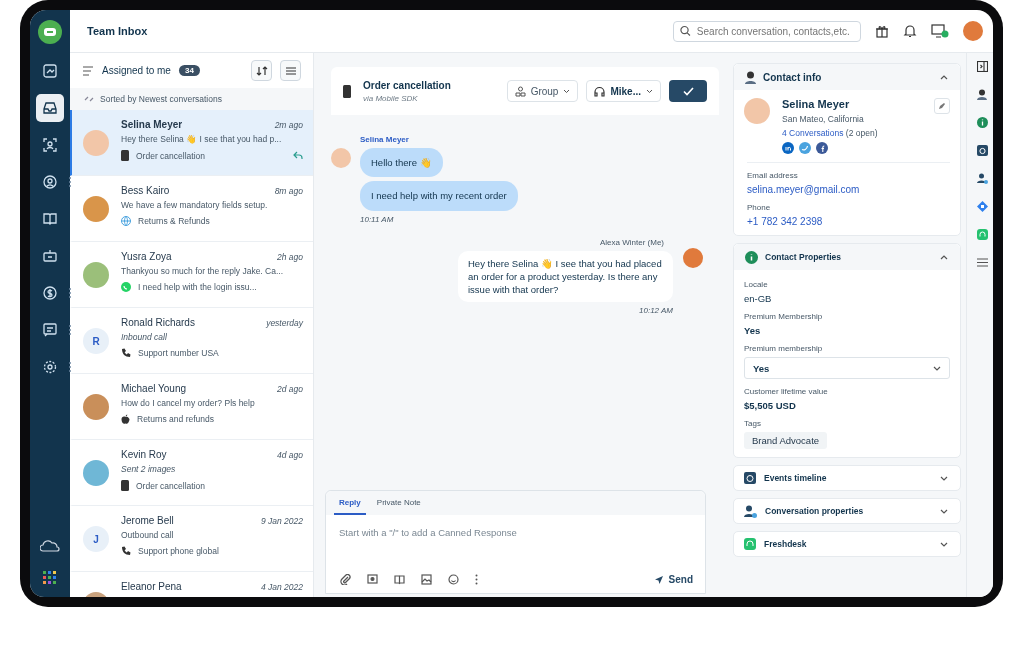 This screenshot has width=1024, height=648. What do you see at coordinates (822, 148) in the screenshot?
I see `facebook-icon` at bounding box center [822, 148].